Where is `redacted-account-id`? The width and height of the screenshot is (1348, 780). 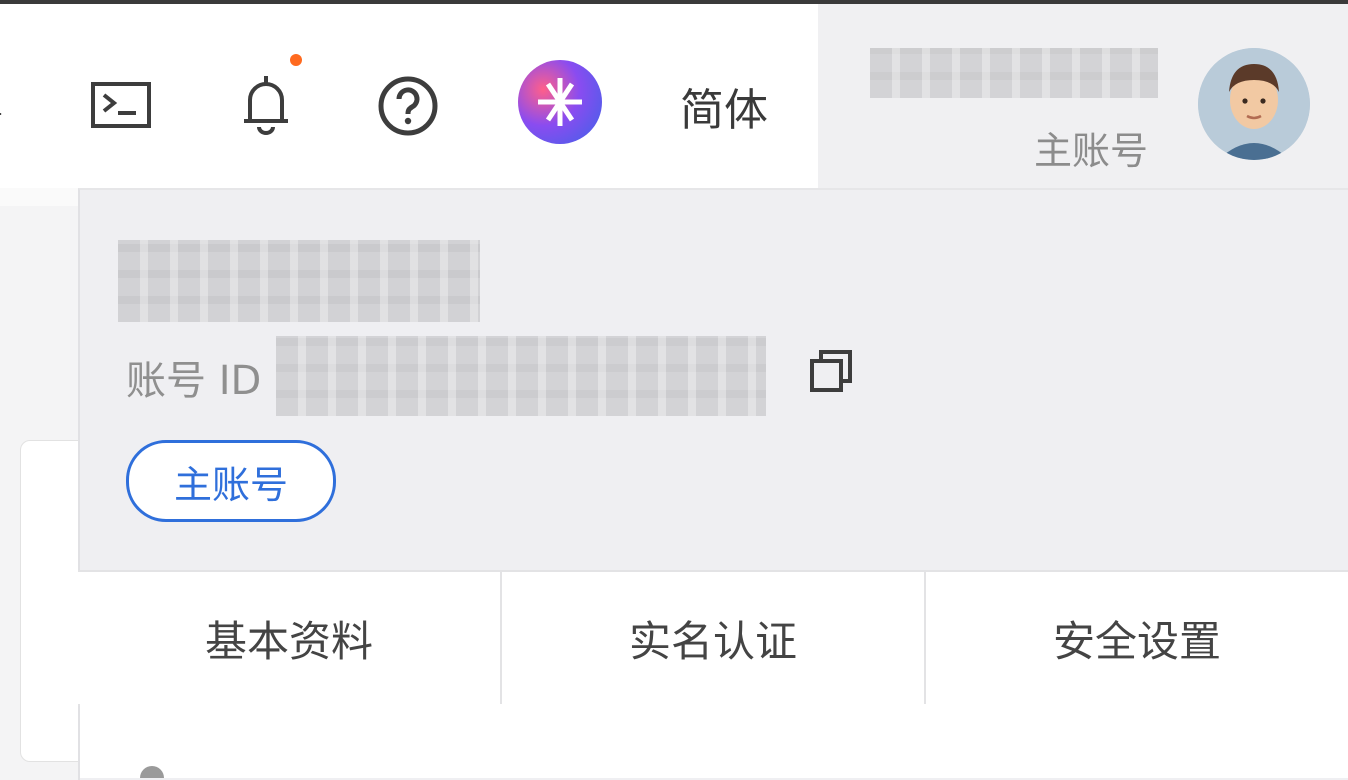 redacted-account-id is located at coordinates (521, 376).